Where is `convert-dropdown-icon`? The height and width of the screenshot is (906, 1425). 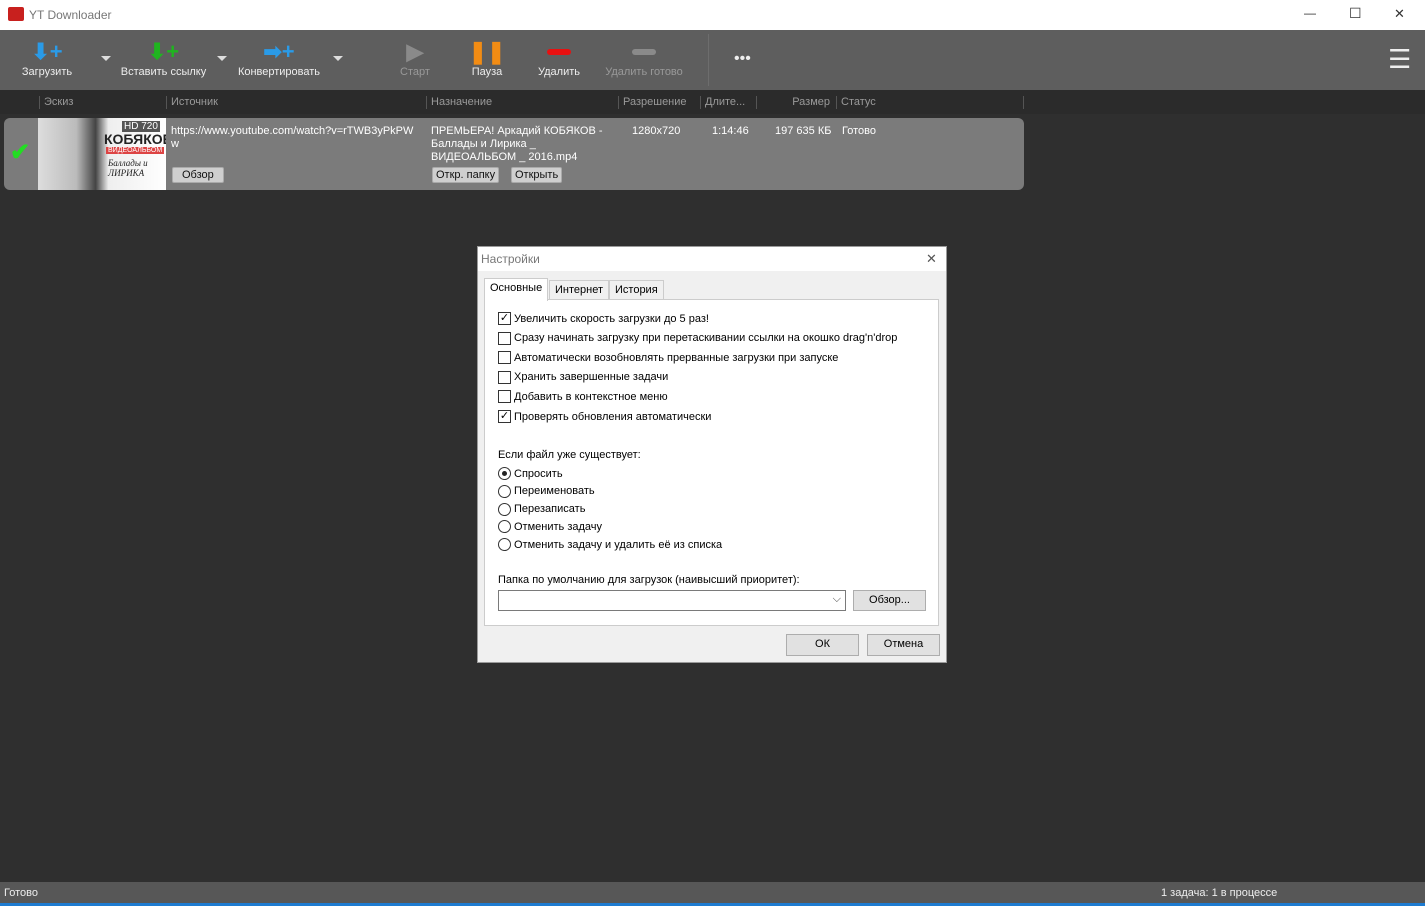 convert-dropdown-icon is located at coordinates (338, 58).